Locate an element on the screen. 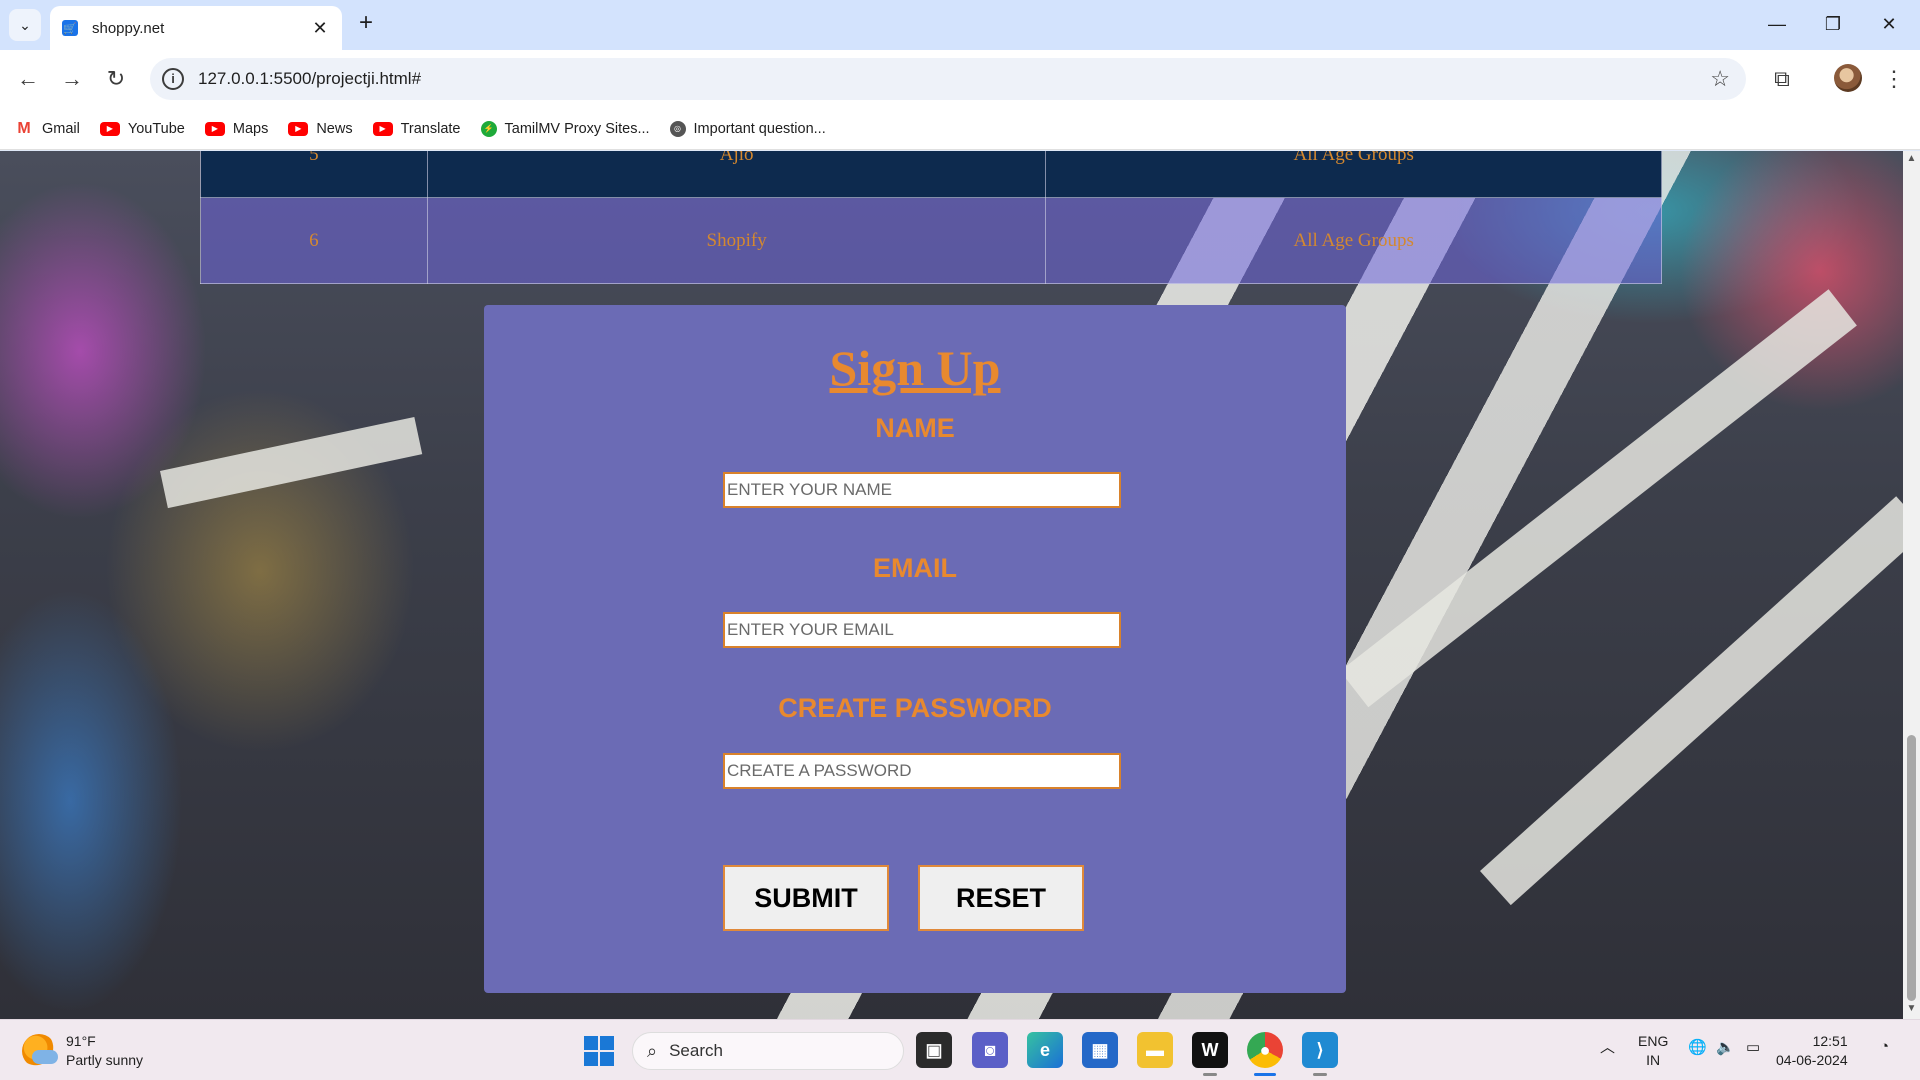 The height and width of the screenshot is (1080, 1920). back-arrow-icon: ← is located at coordinates (28, 79).